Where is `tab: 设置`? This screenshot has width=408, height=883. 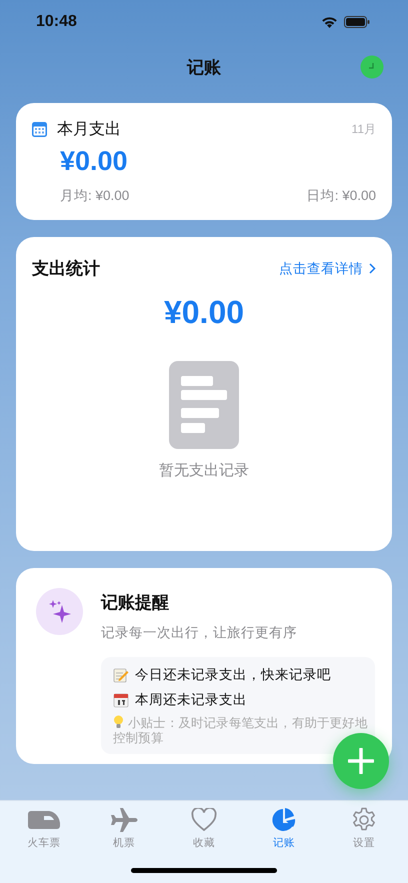 tab: 设置 is located at coordinates (364, 825).